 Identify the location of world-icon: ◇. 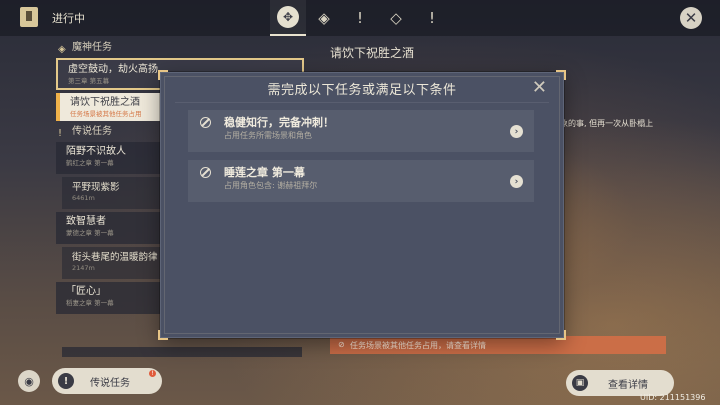
(396, 18).